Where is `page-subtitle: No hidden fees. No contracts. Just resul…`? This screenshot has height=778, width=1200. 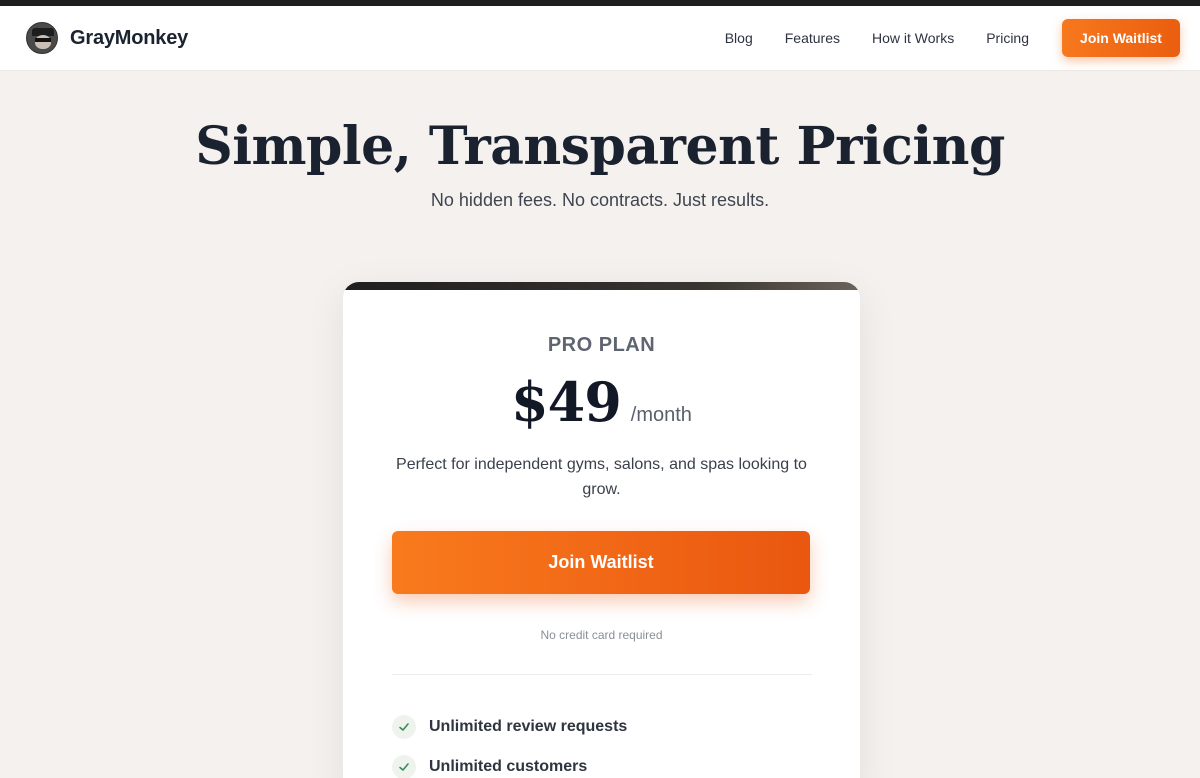
page-subtitle: No hidden fees. No contracts. Just resul… is located at coordinates (600, 200).